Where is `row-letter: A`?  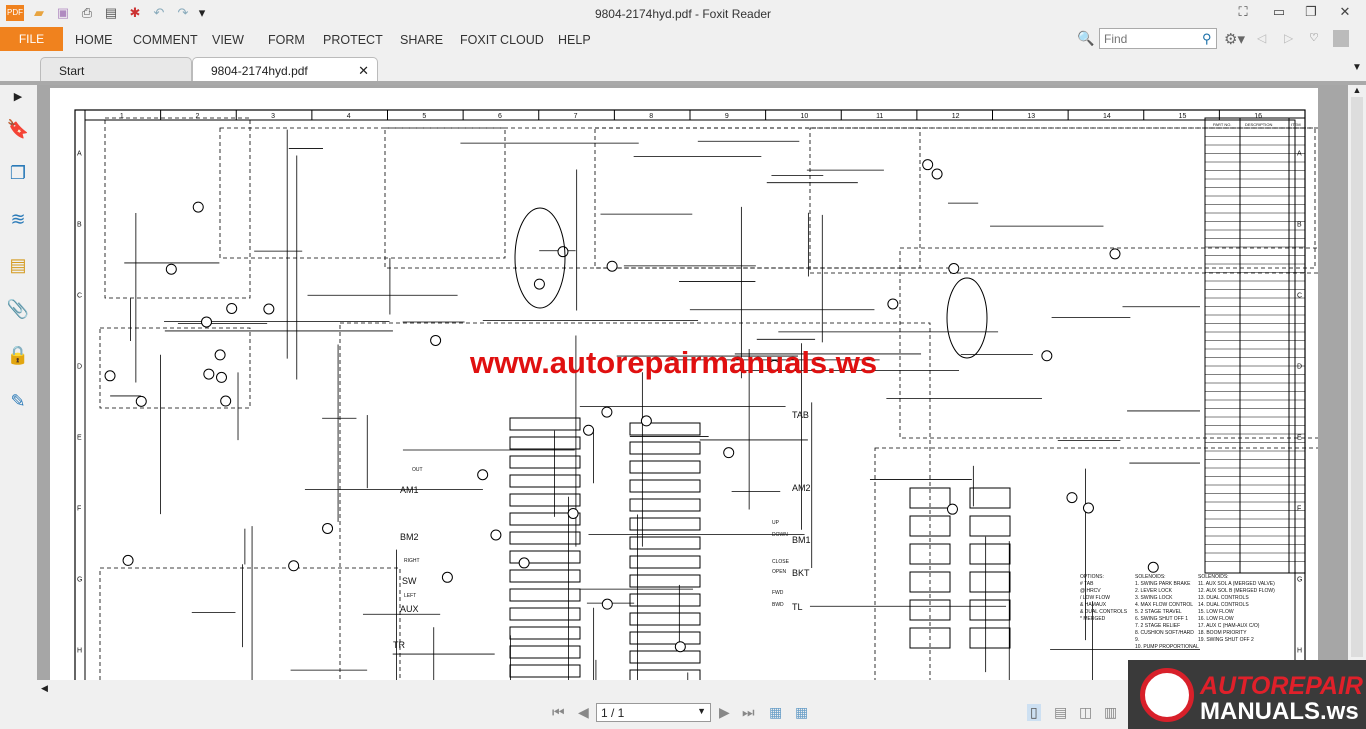
row-letter: A is located at coordinates (79, 154).